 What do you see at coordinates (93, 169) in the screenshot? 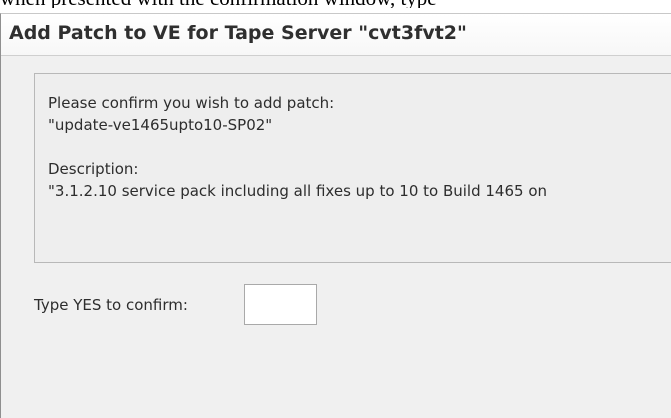
I see `description-label: Description:` at bounding box center [93, 169].